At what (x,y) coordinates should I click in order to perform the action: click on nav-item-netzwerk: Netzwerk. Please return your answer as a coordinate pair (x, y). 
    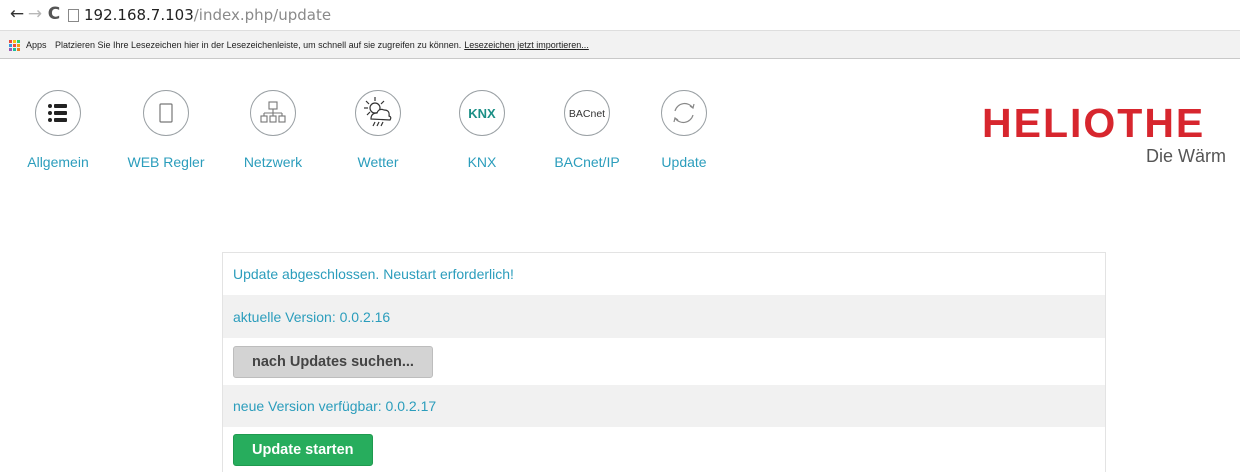
    Looking at the image, I should click on (273, 130).